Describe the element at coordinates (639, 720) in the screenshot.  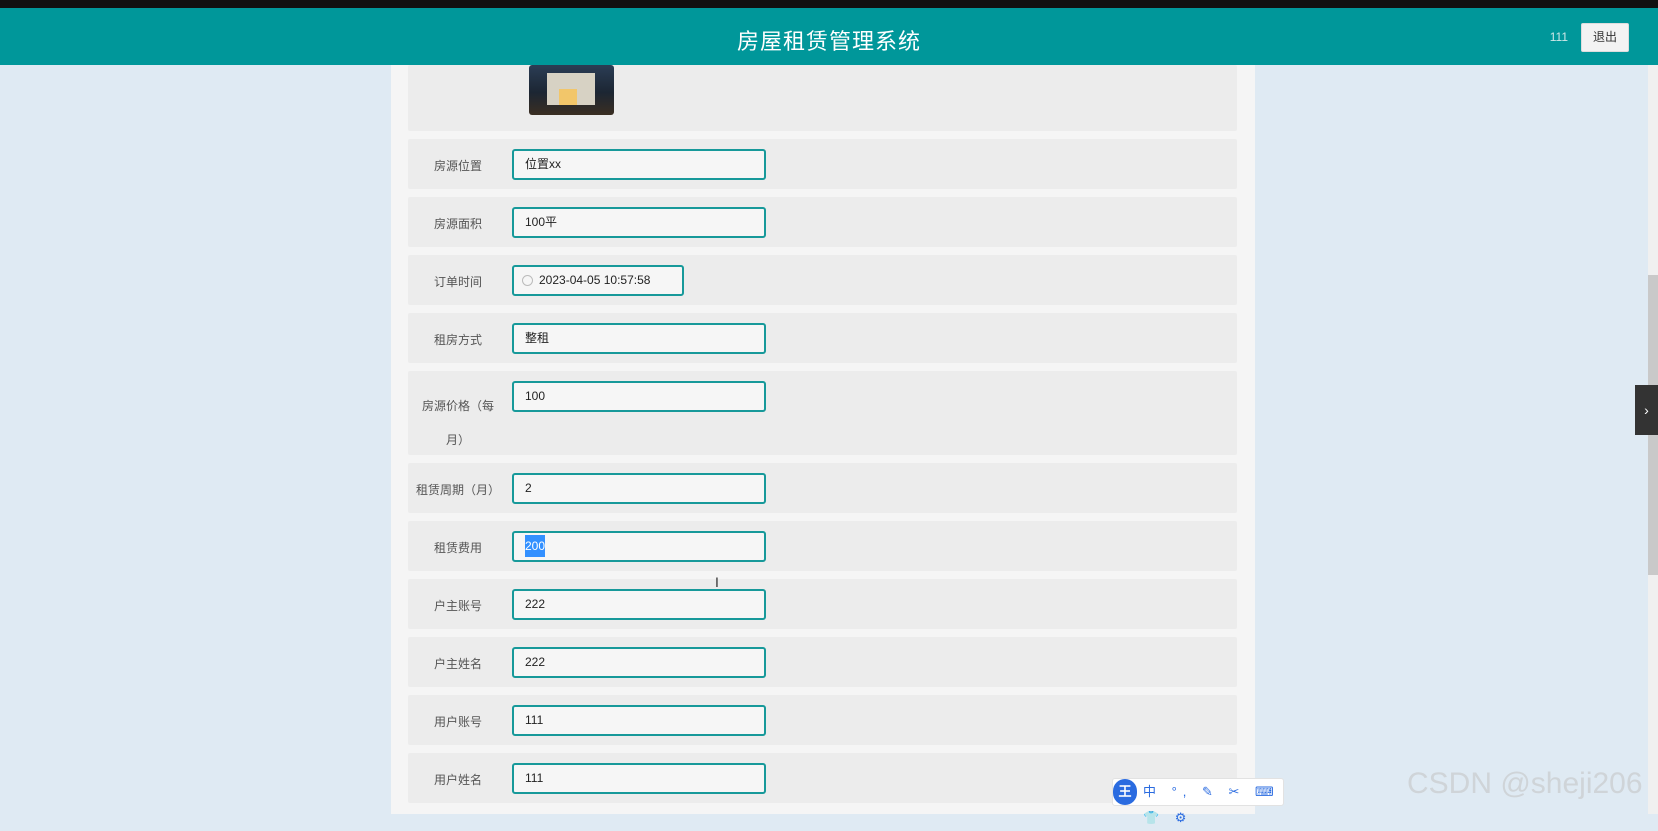
I see `user-account-input: 111` at that location.